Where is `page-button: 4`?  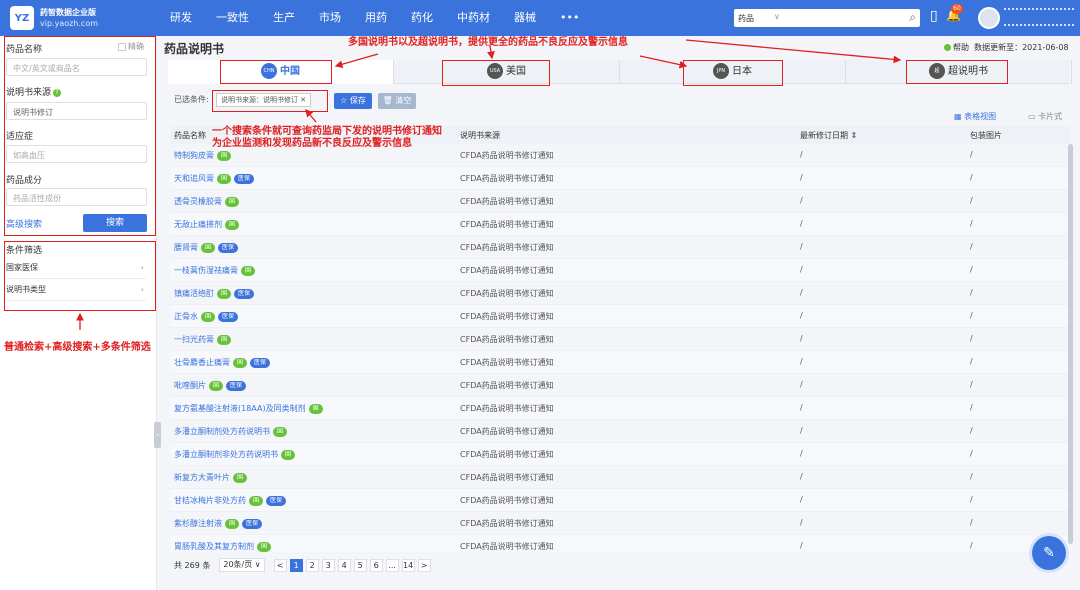
page-button: 4 is located at coordinates (344, 565).